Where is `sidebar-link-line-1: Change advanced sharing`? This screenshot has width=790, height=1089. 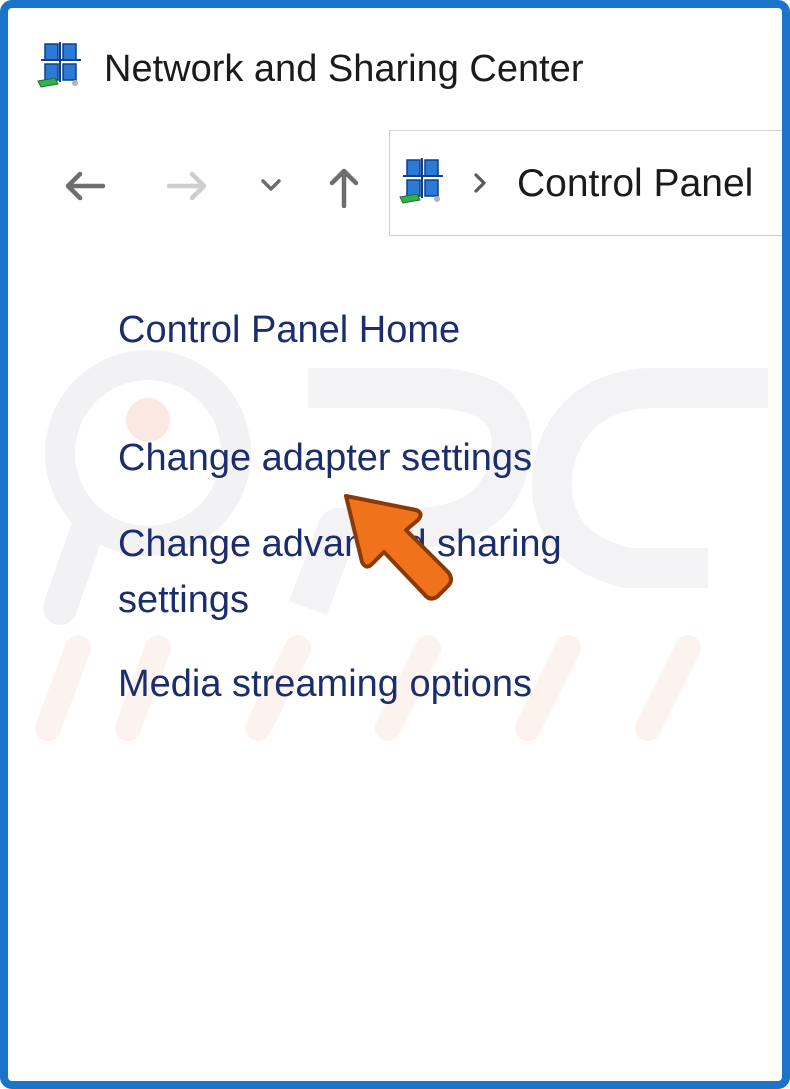
sidebar-link-line-1: Change advanced sharing is located at coordinates (340, 544).